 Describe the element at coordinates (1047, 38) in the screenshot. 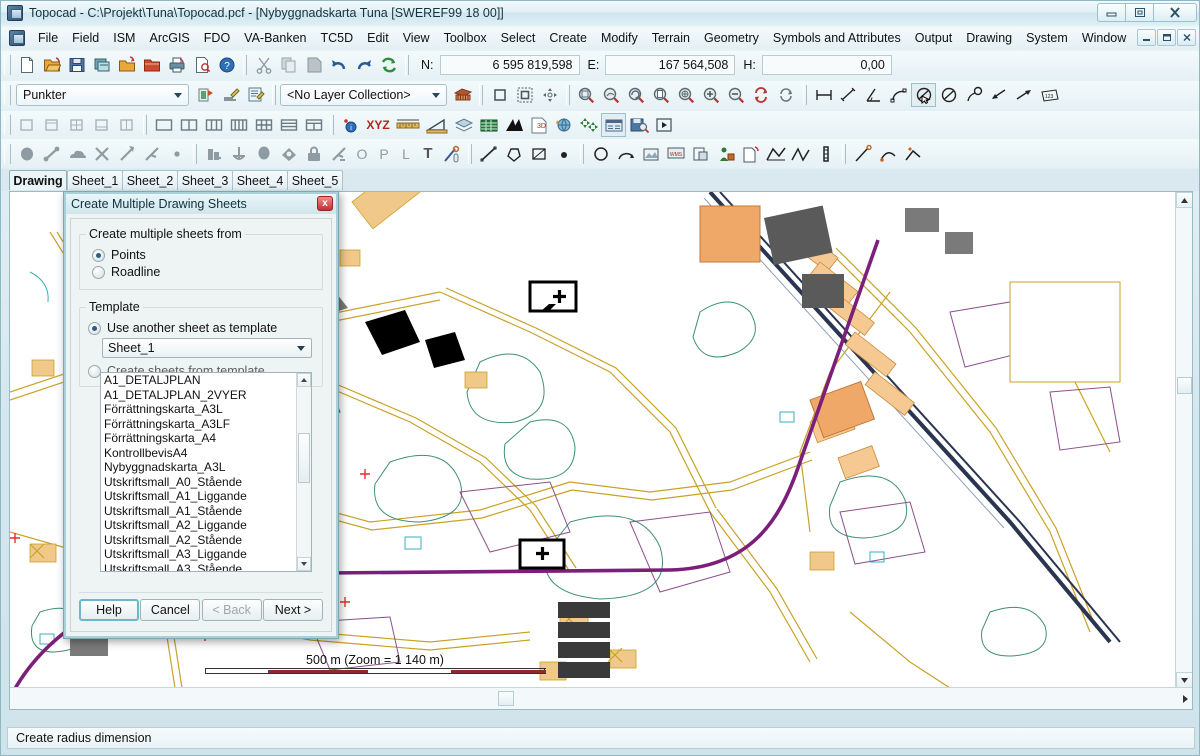

I see `menu-item-system: System` at that location.